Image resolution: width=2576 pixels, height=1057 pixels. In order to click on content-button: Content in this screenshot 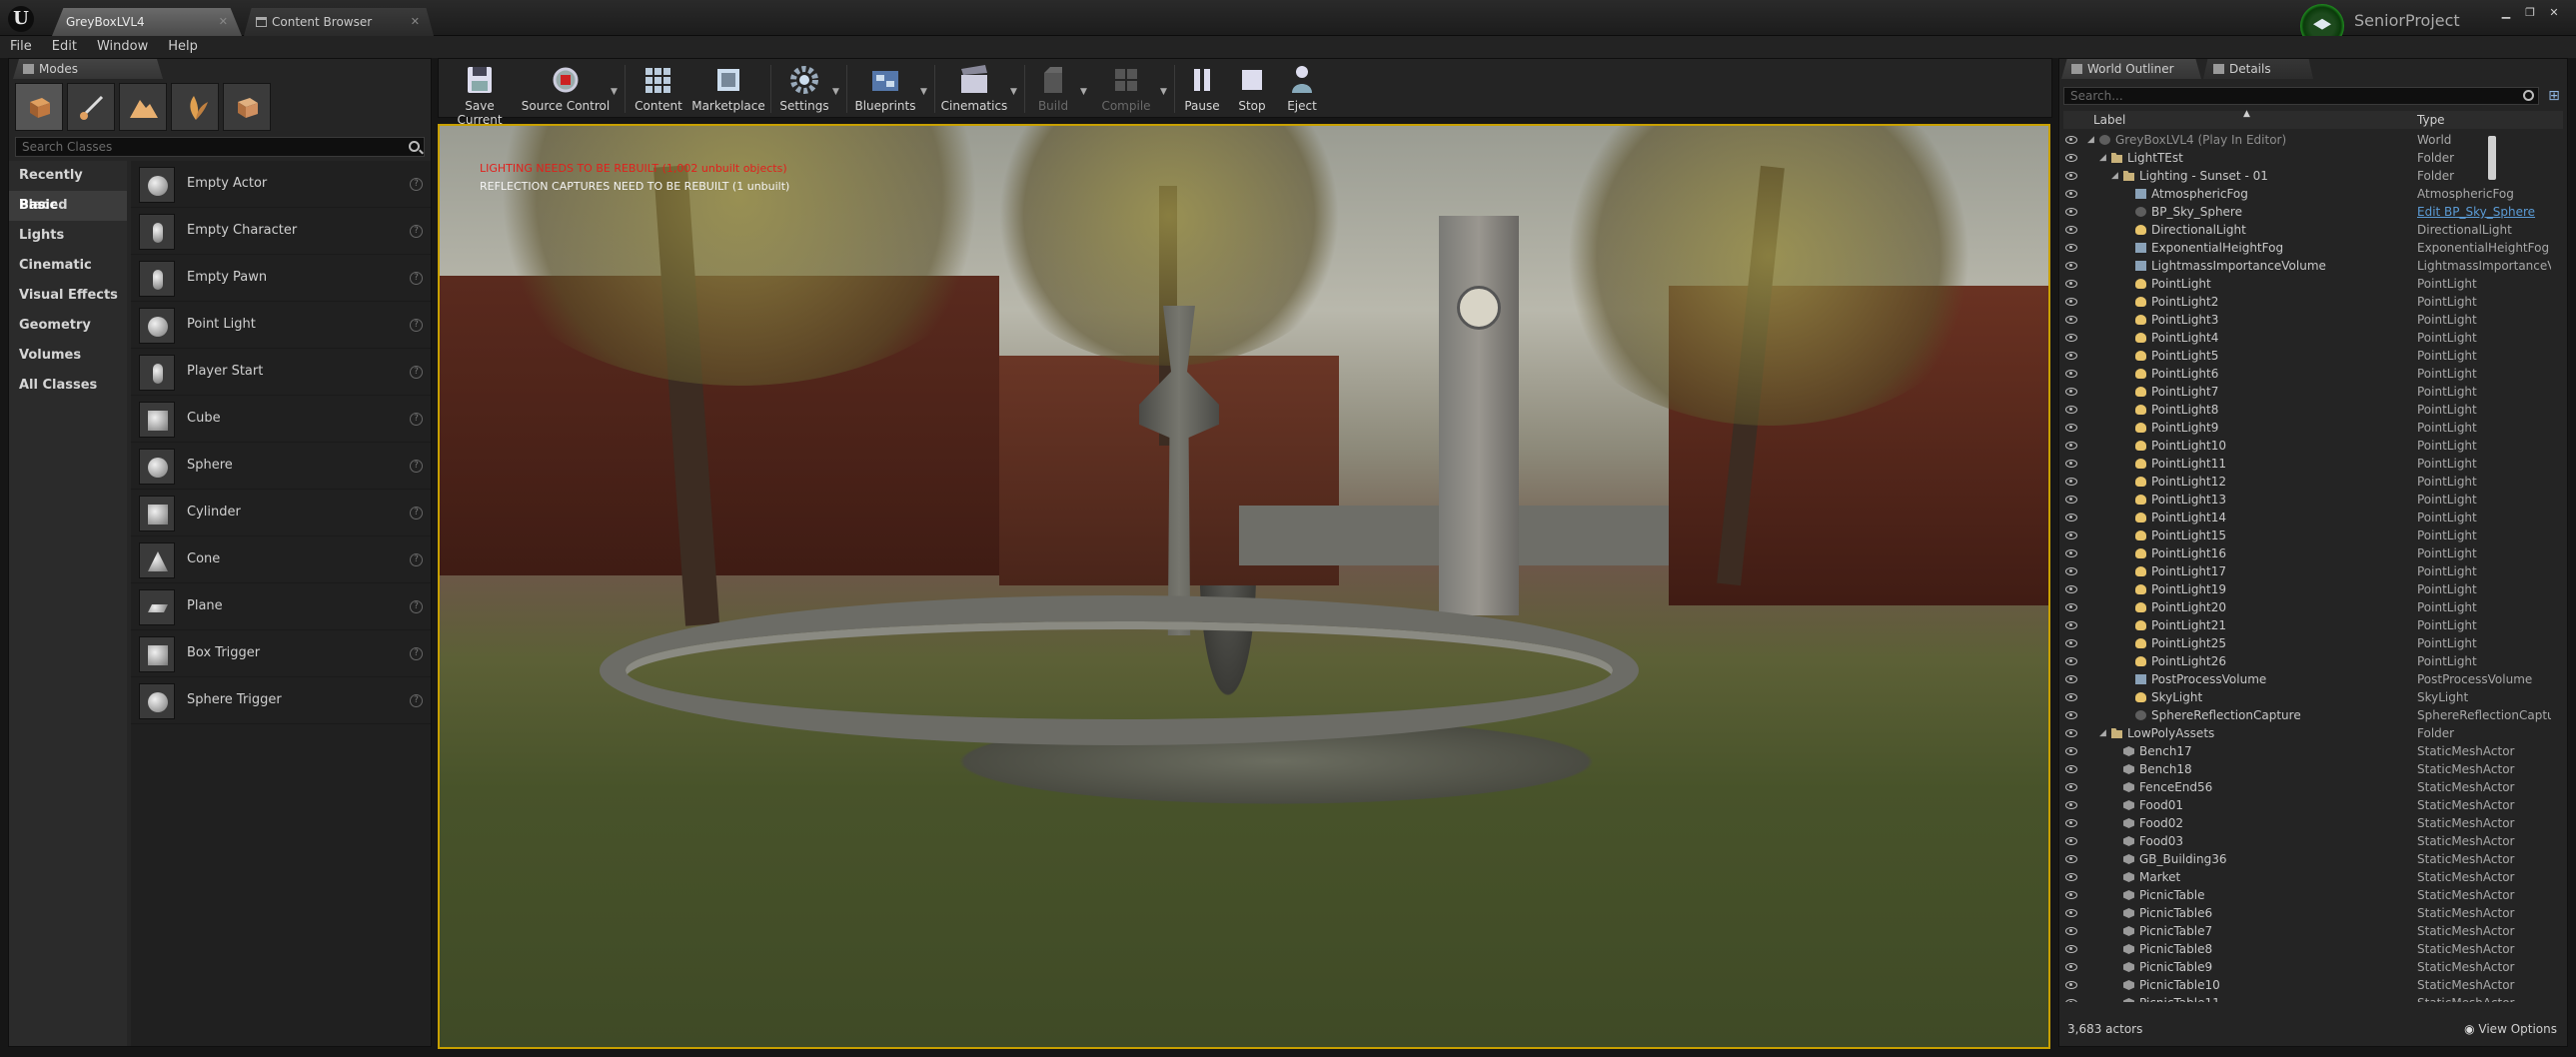, I will do `click(658, 89)`.